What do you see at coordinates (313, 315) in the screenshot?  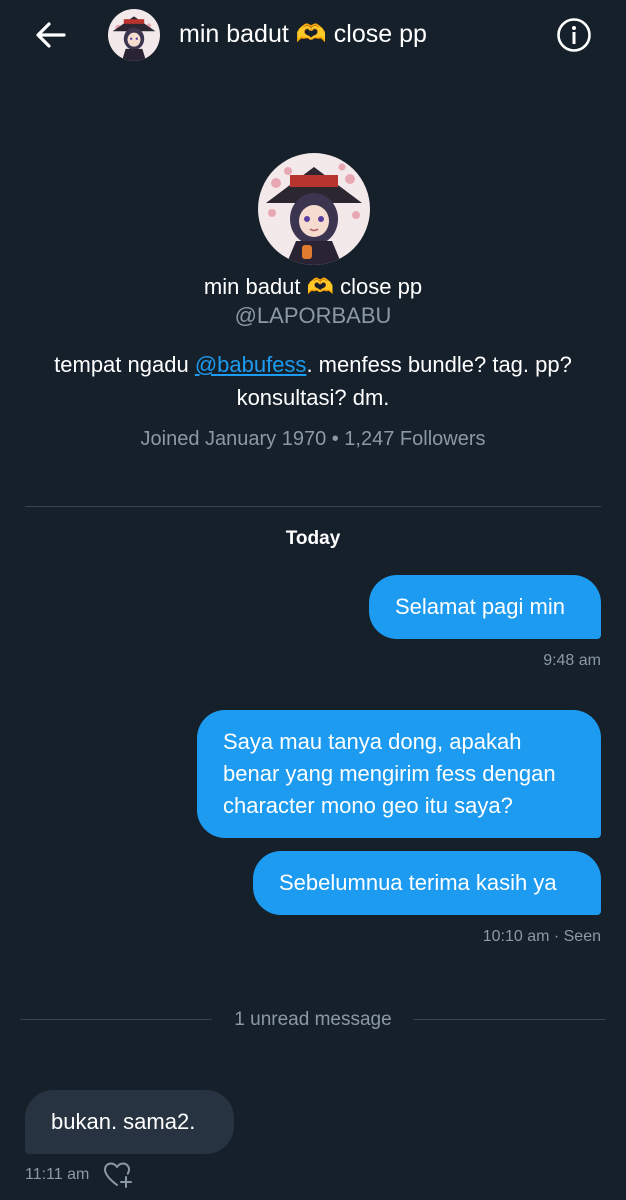 I see `profile-handle: @LAPORBABU` at bounding box center [313, 315].